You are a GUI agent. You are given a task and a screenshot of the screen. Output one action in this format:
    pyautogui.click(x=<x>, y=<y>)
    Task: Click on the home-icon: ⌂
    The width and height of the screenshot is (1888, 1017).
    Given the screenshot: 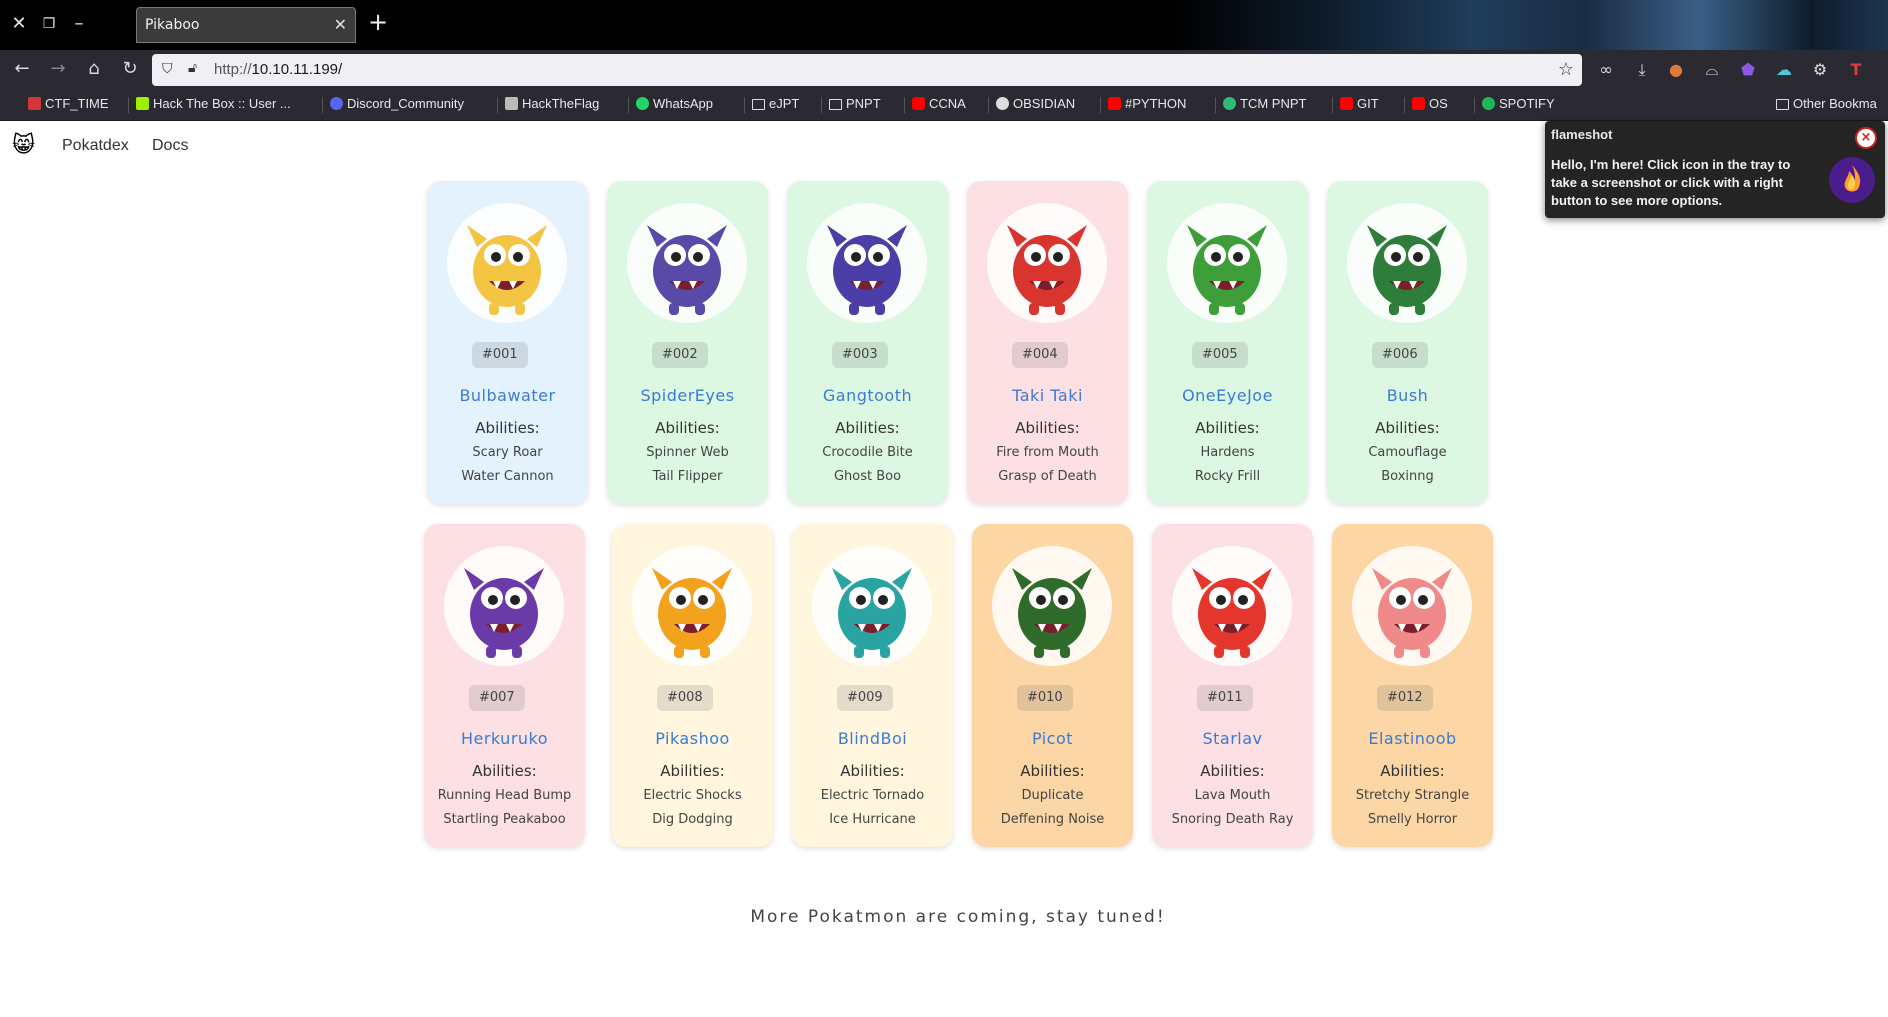 What is the action you would take?
    pyautogui.click(x=94, y=68)
    